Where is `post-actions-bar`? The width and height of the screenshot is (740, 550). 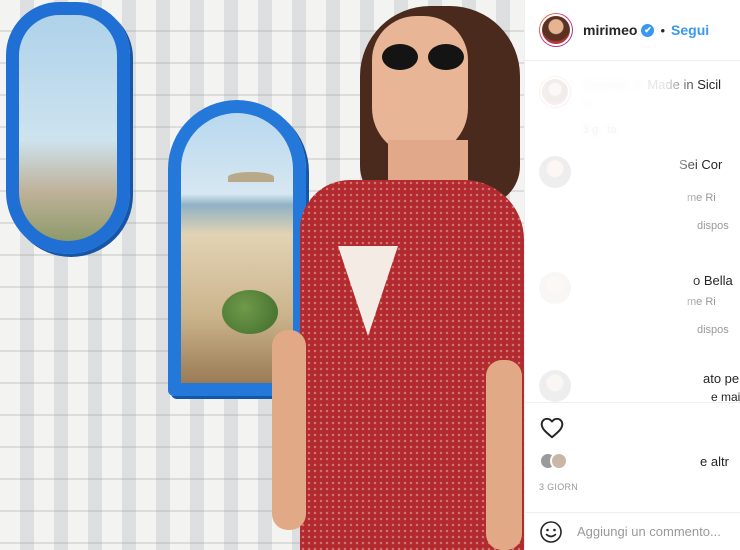
post-actions-bar is located at coordinates (632, 427).